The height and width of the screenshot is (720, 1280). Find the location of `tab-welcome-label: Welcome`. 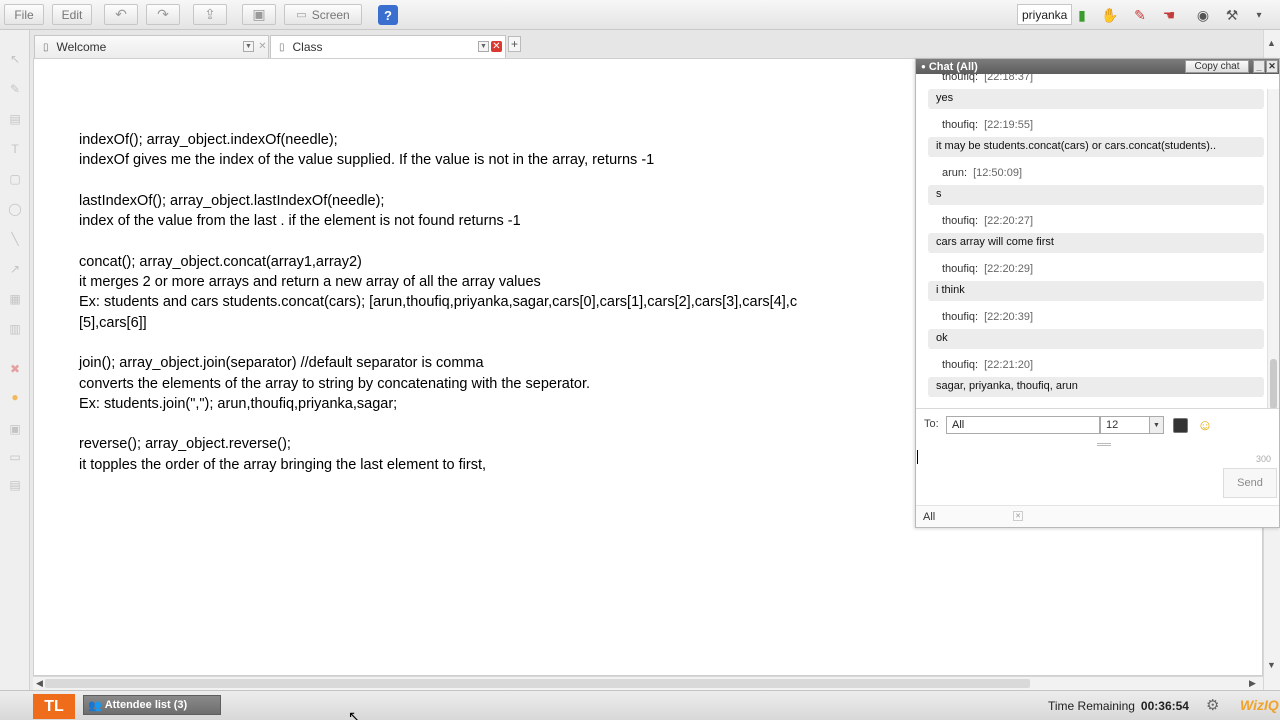

tab-welcome-label: Welcome is located at coordinates (81, 47).